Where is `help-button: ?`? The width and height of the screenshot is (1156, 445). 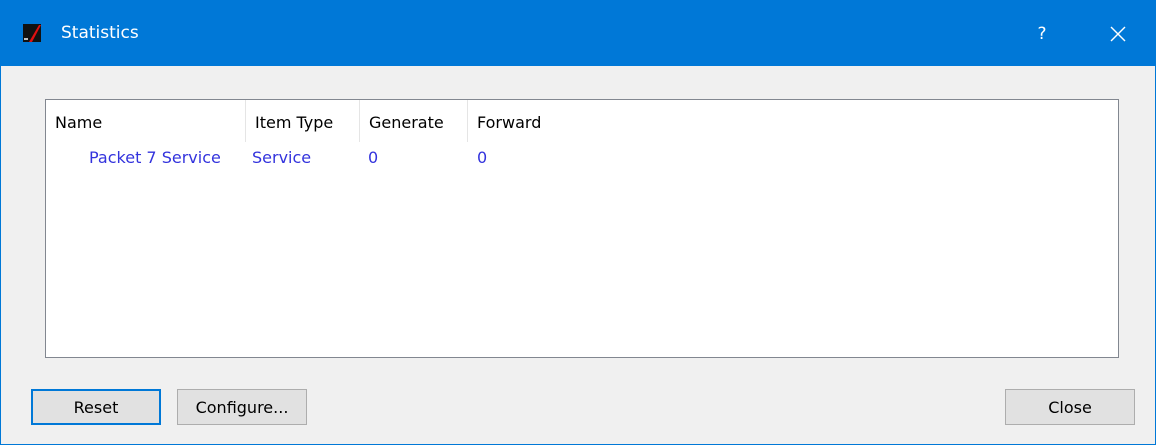
help-button: ? is located at coordinates (1042, 34).